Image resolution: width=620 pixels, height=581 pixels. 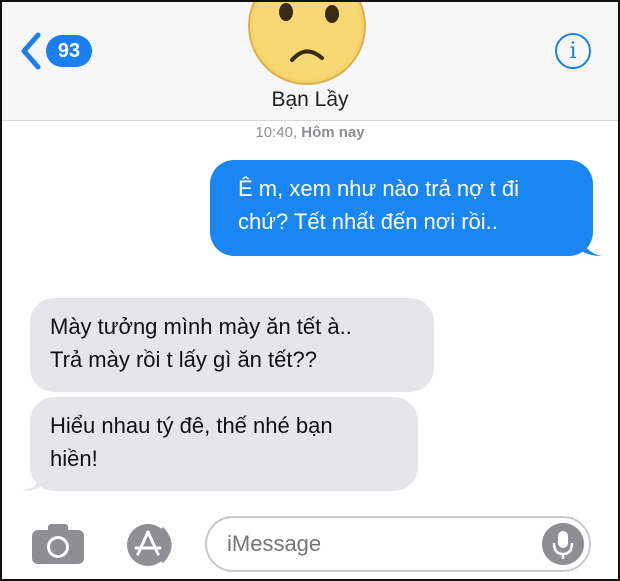 I want to click on back-button: 93, so click(x=58, y=51).